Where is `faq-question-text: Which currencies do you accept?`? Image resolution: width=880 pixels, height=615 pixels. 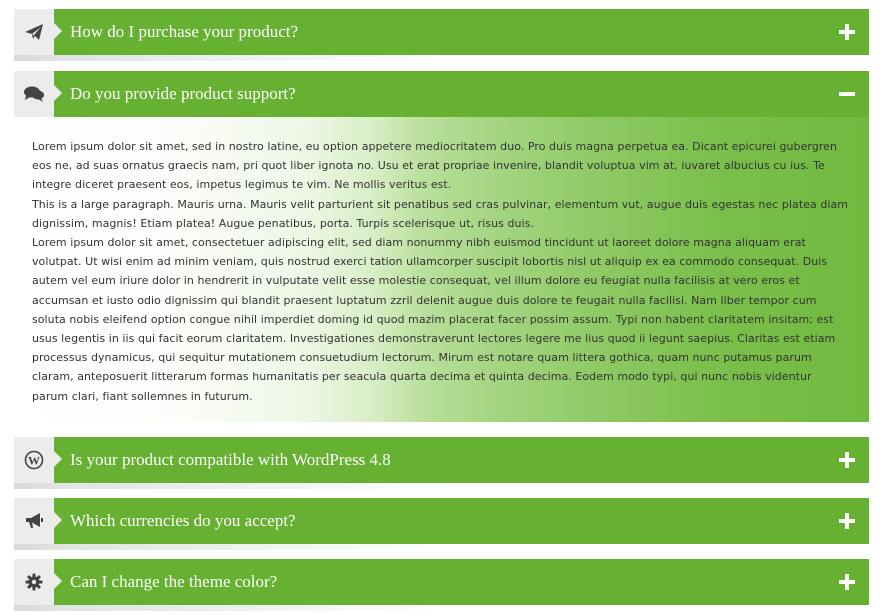 faq-question-text: Which currencies do you accept? is located at coordinates (183, 520).